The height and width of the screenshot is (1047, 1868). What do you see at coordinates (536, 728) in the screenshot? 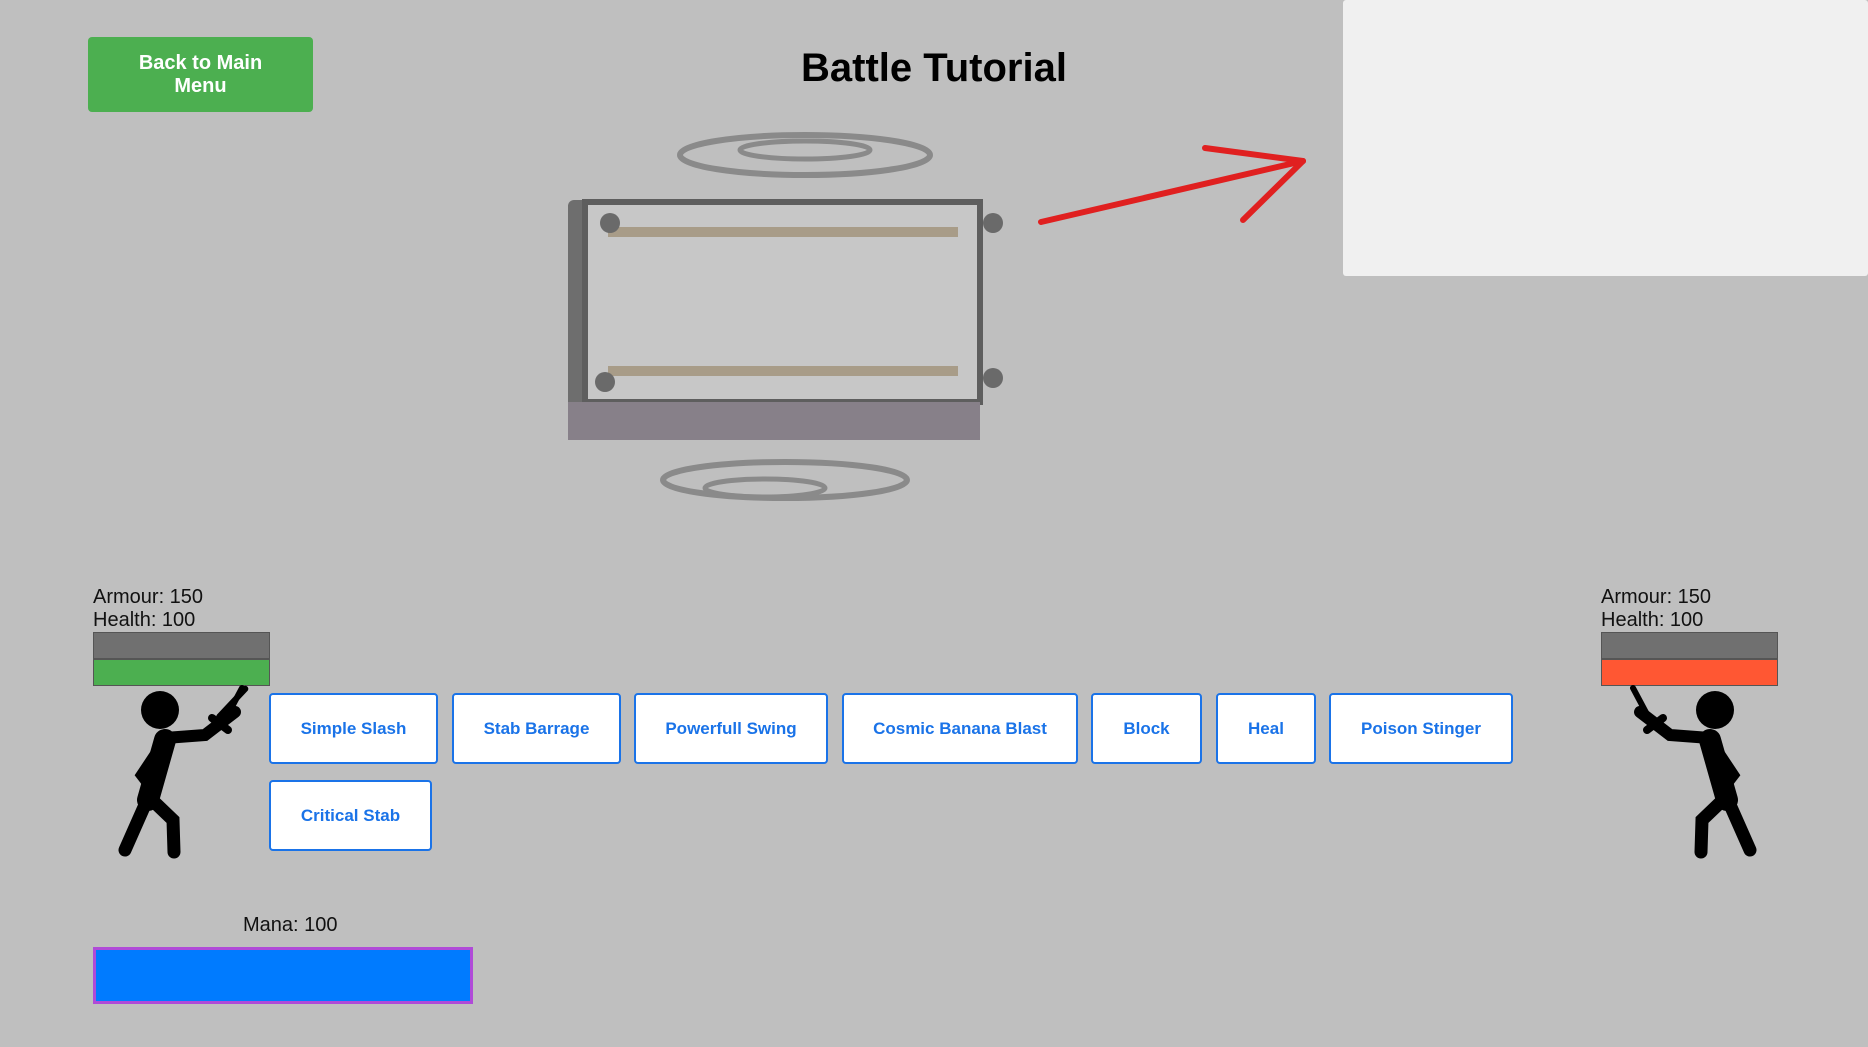
I see `move-button-stab-barrage: Stab Barrage` at bounding box center [536, 728].